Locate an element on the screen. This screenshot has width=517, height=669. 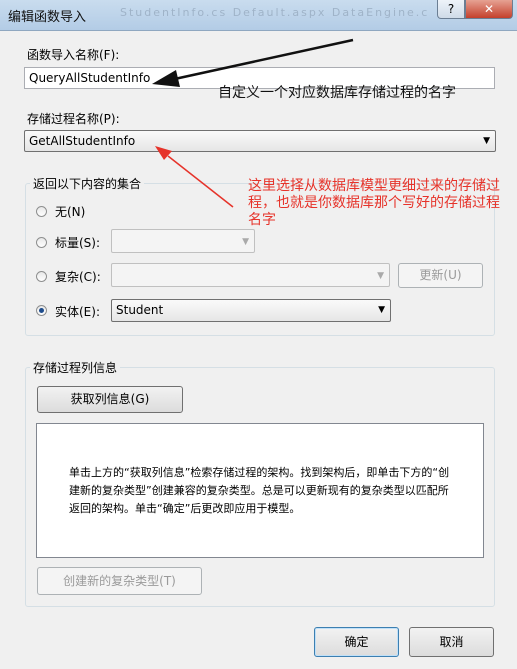
entity-select: Student ▼ is located at coordinates (251, 310).